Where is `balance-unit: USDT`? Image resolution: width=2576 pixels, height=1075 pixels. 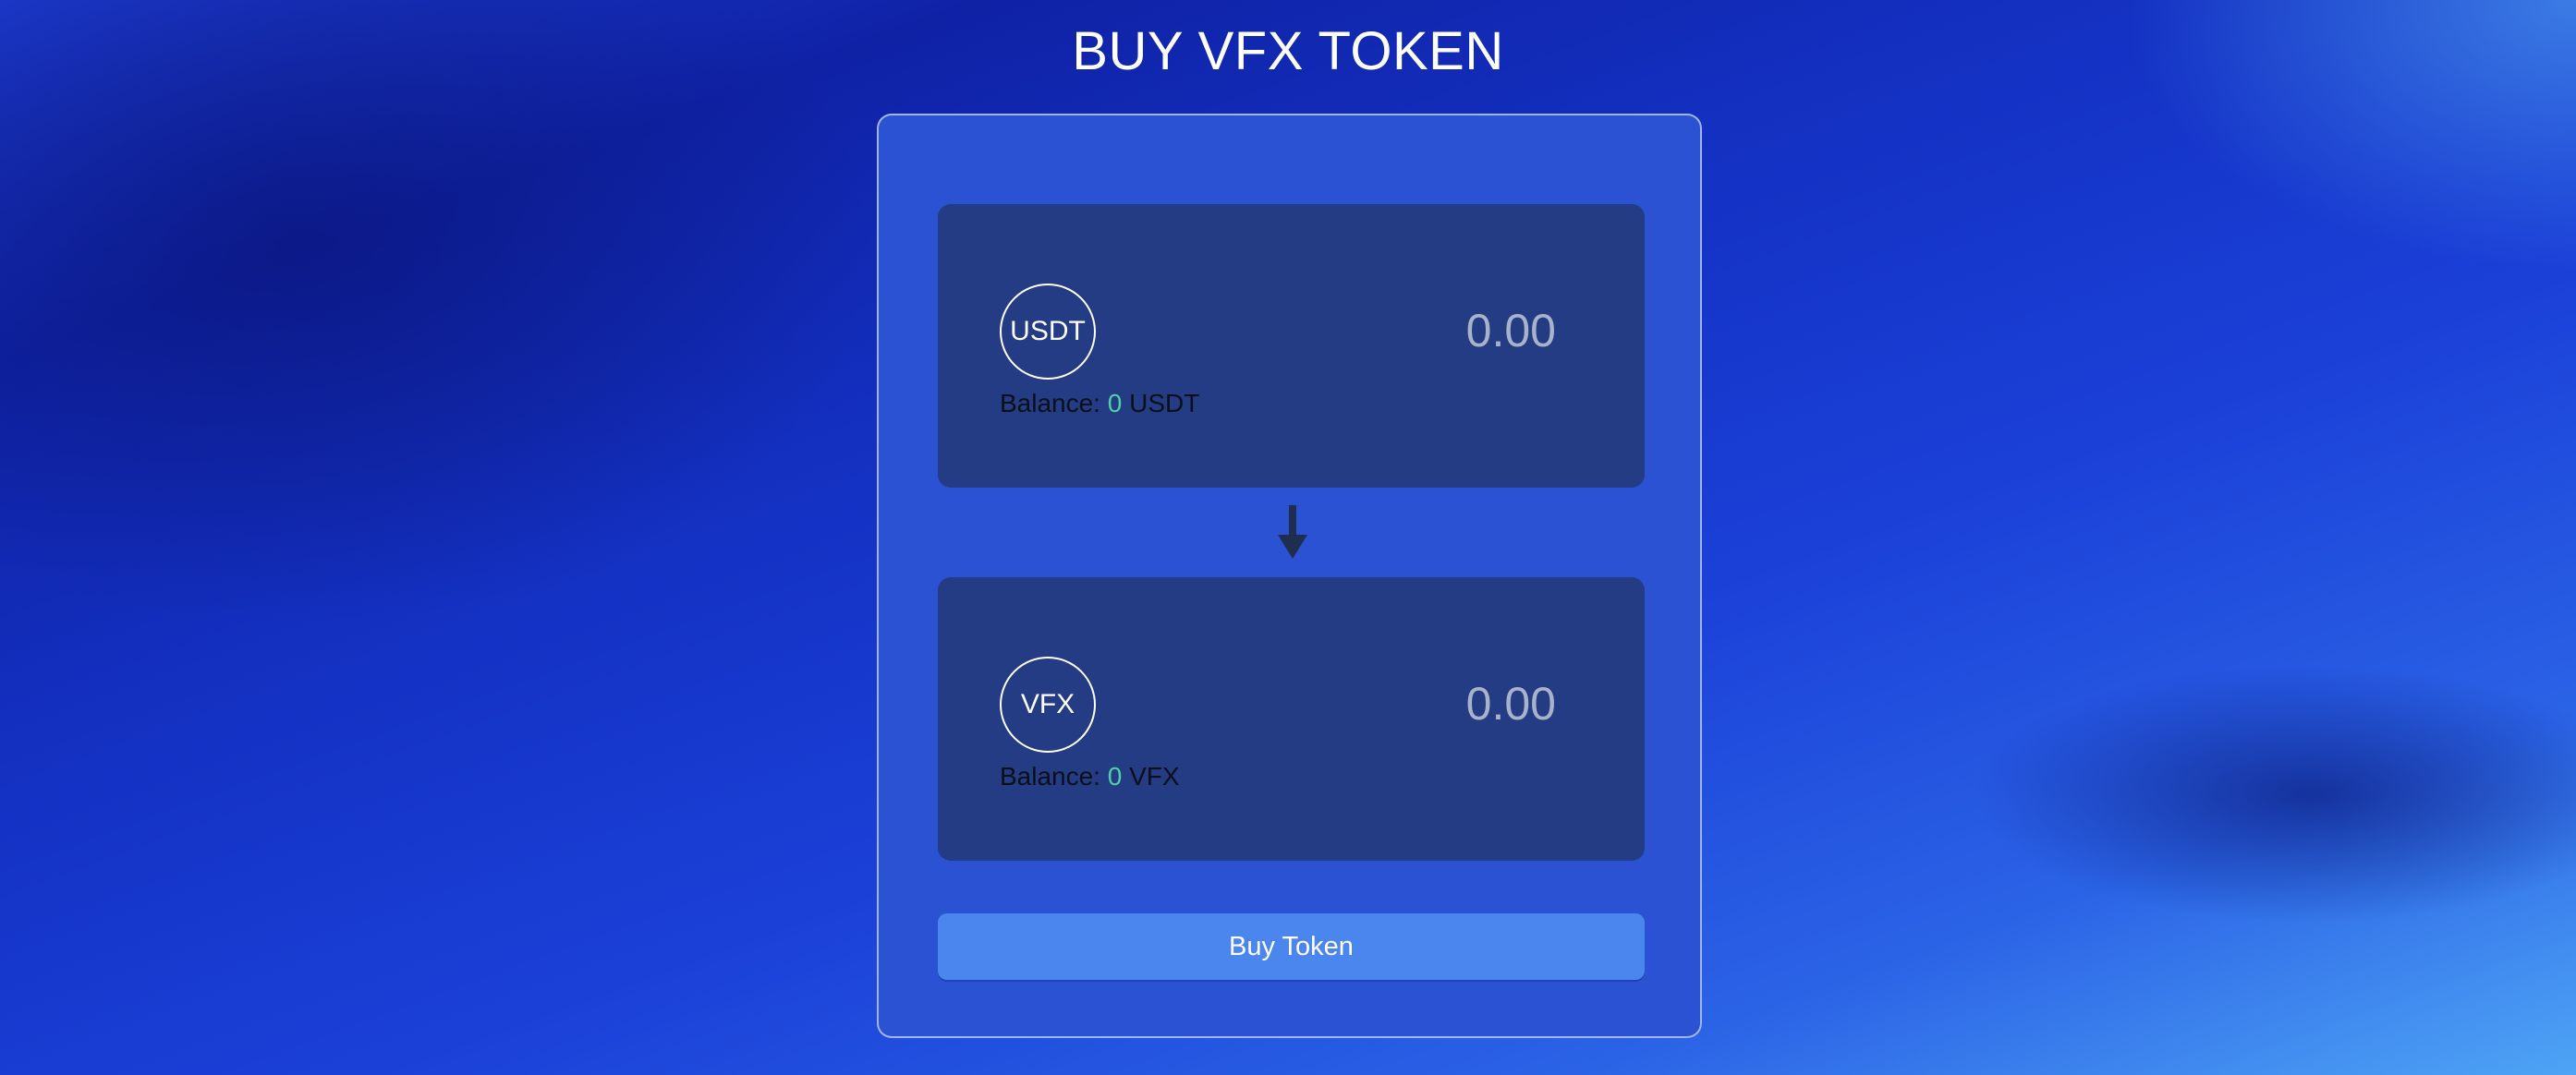
balance-unit: USDT is located at coordinates (1164, 403).